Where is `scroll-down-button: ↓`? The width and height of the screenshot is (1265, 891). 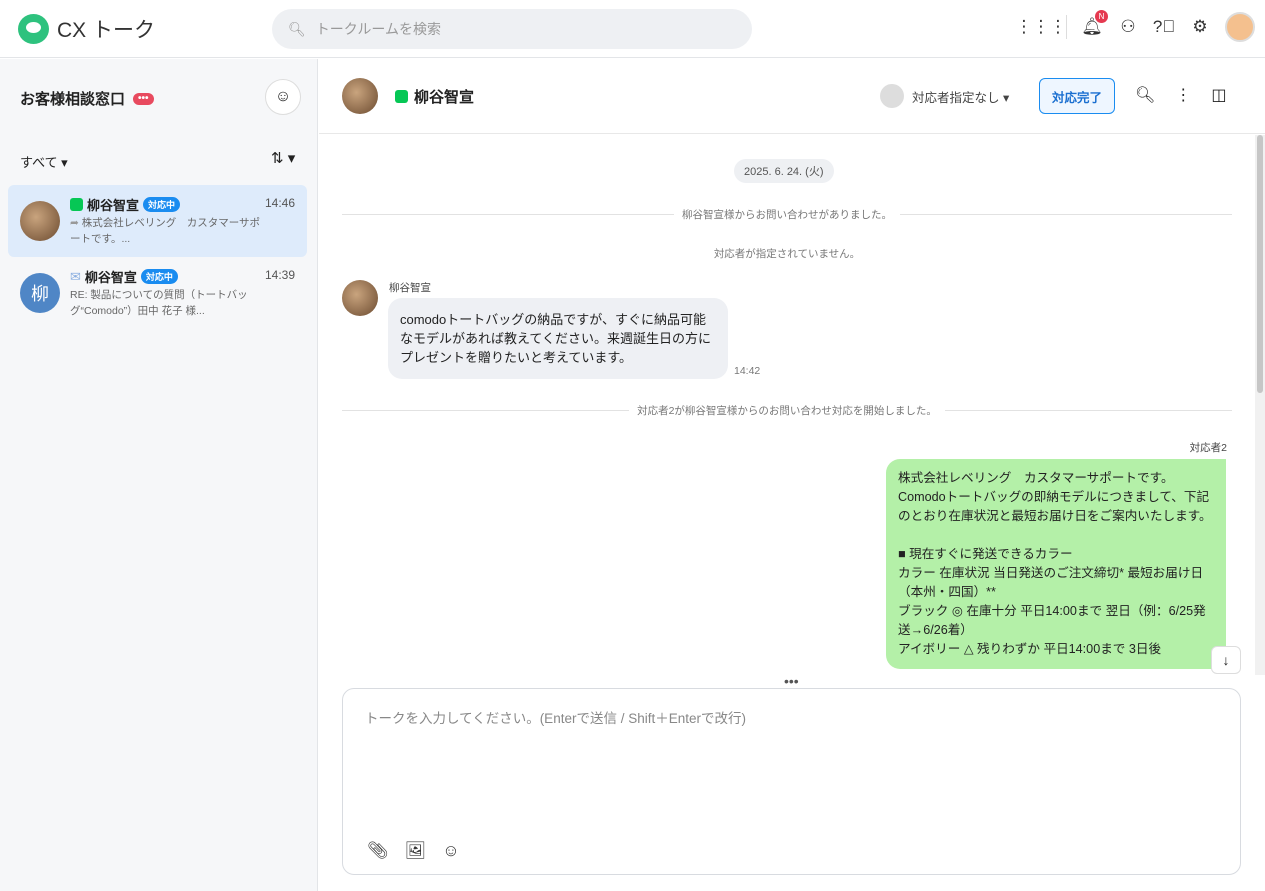
scroll-down-button: ↓ is located at coordinates (1226, 660).